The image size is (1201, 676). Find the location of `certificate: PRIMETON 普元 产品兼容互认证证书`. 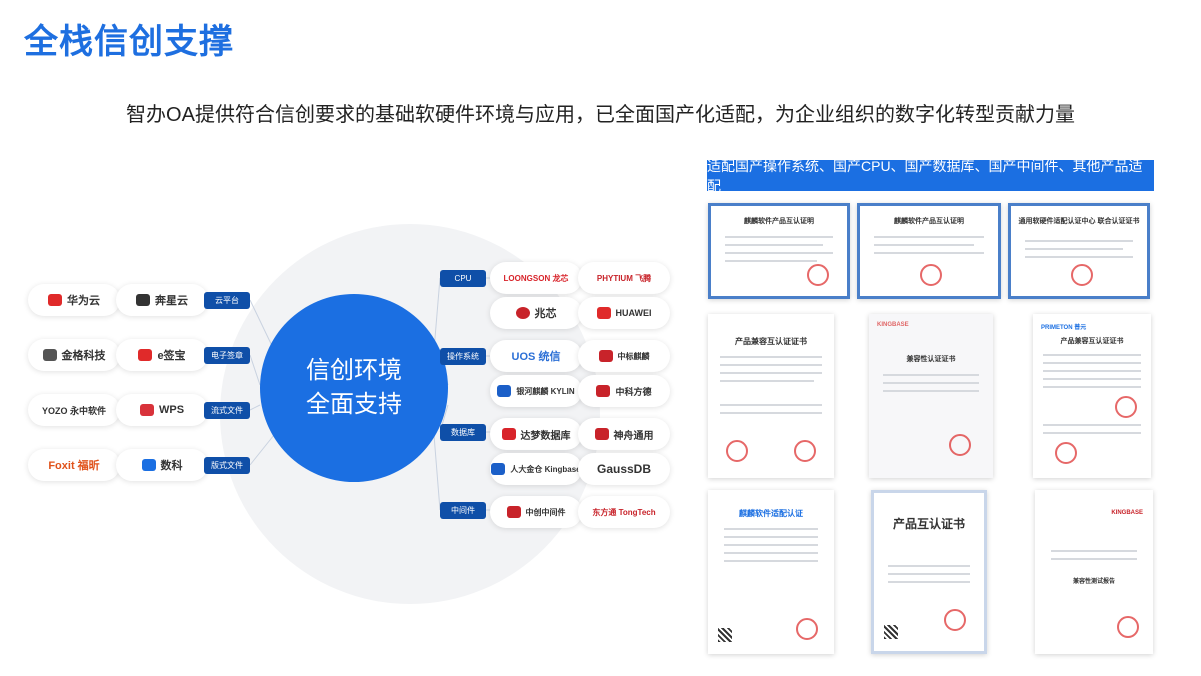

certificate: PRIMETON 普元 产品兼容互认证证书 is located at coordinates (1092, 396).